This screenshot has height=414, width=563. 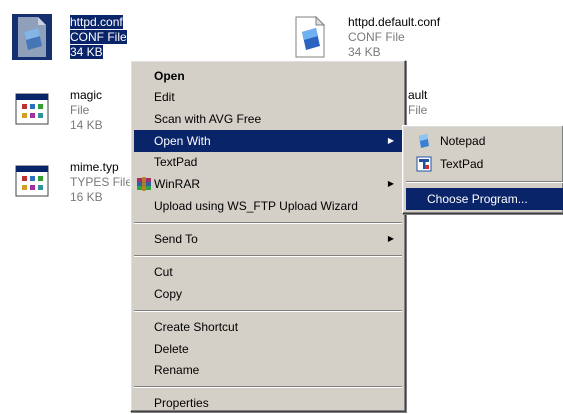 What do you see at coordinates (483, 141) in the screenshot?
I see `submenu-item-notepad: Notepad` at bounding box center [483, 141].